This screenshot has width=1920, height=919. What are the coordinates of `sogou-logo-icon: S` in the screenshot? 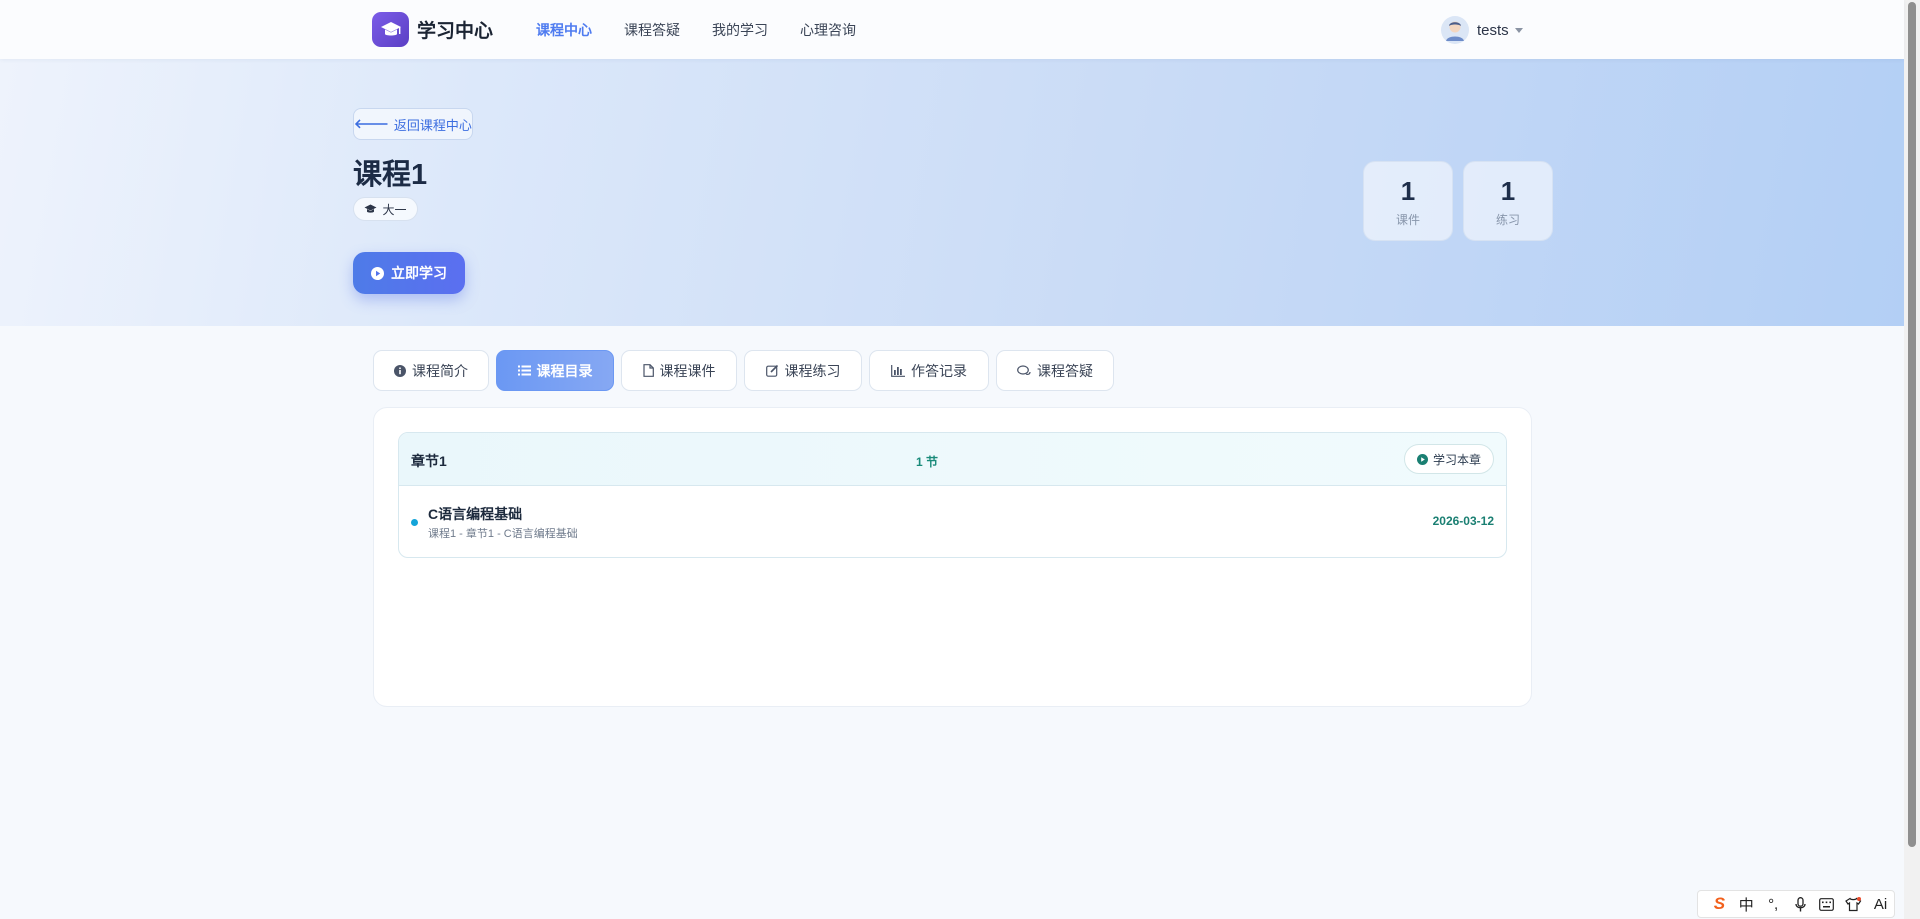 It's located at (1719, 904).